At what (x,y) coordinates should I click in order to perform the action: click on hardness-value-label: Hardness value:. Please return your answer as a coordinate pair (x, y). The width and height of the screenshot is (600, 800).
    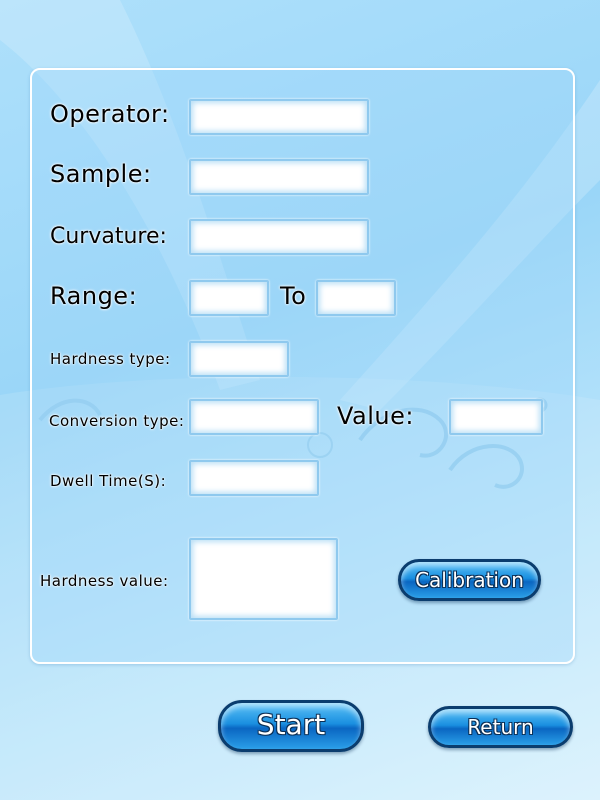
    Looking at the image, I should click on (104, 581).